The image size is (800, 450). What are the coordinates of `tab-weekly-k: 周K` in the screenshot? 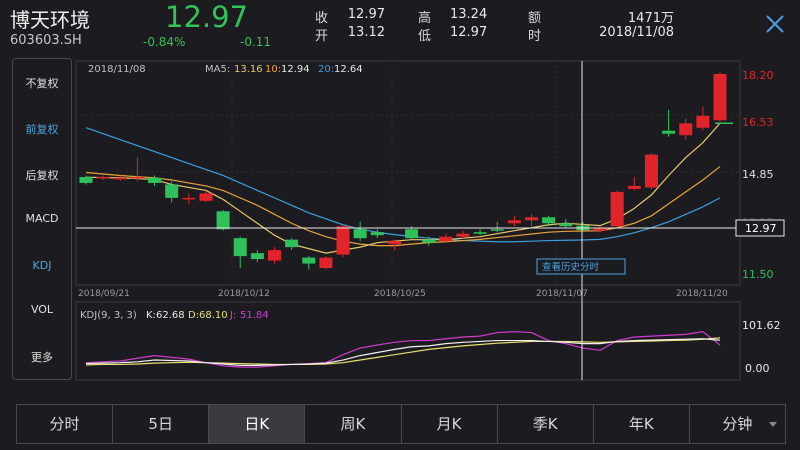 It's located at (353, 424).